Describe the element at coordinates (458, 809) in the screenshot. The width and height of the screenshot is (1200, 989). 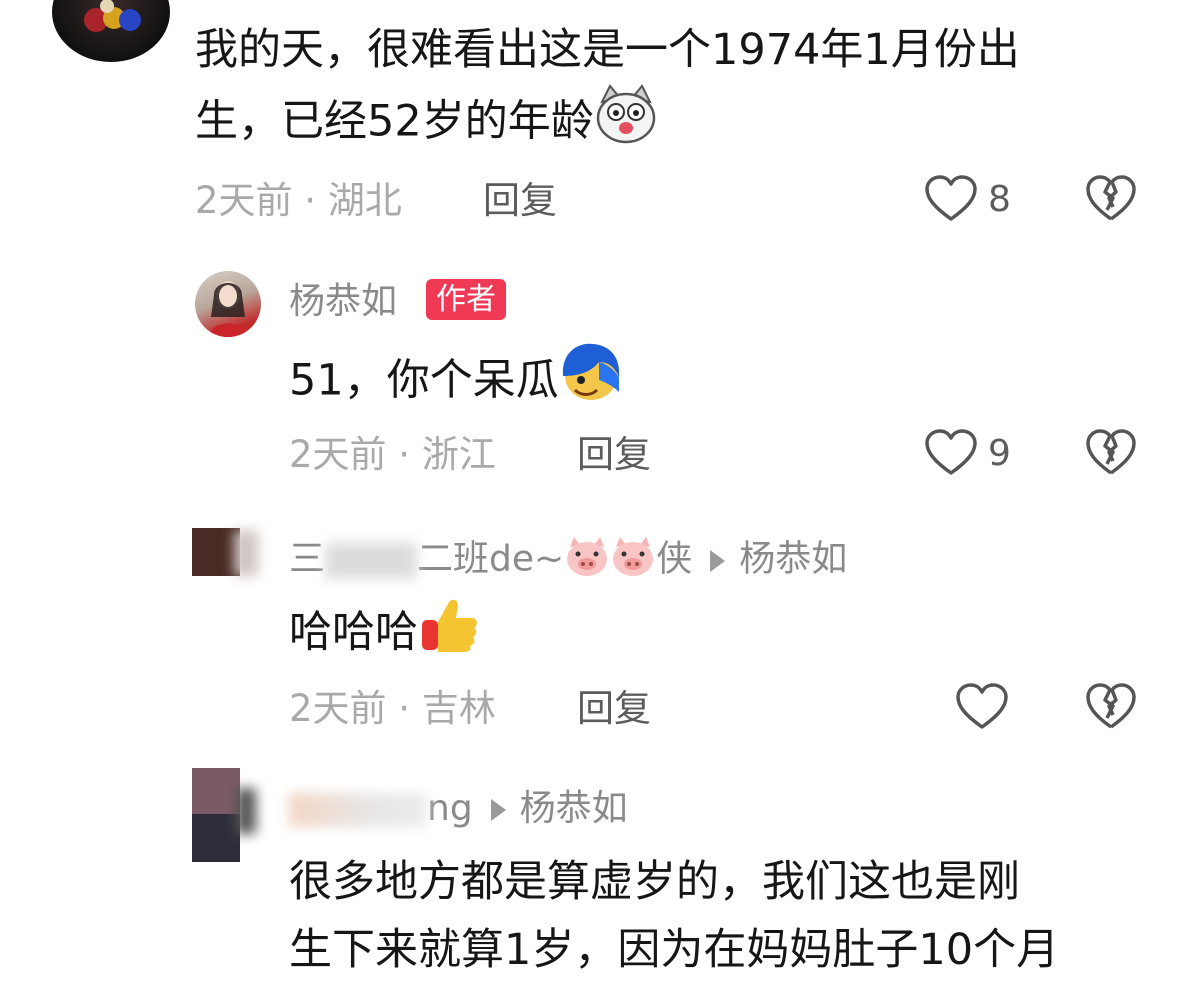
I see `commenter-username: ng 杨恭如` at that location.